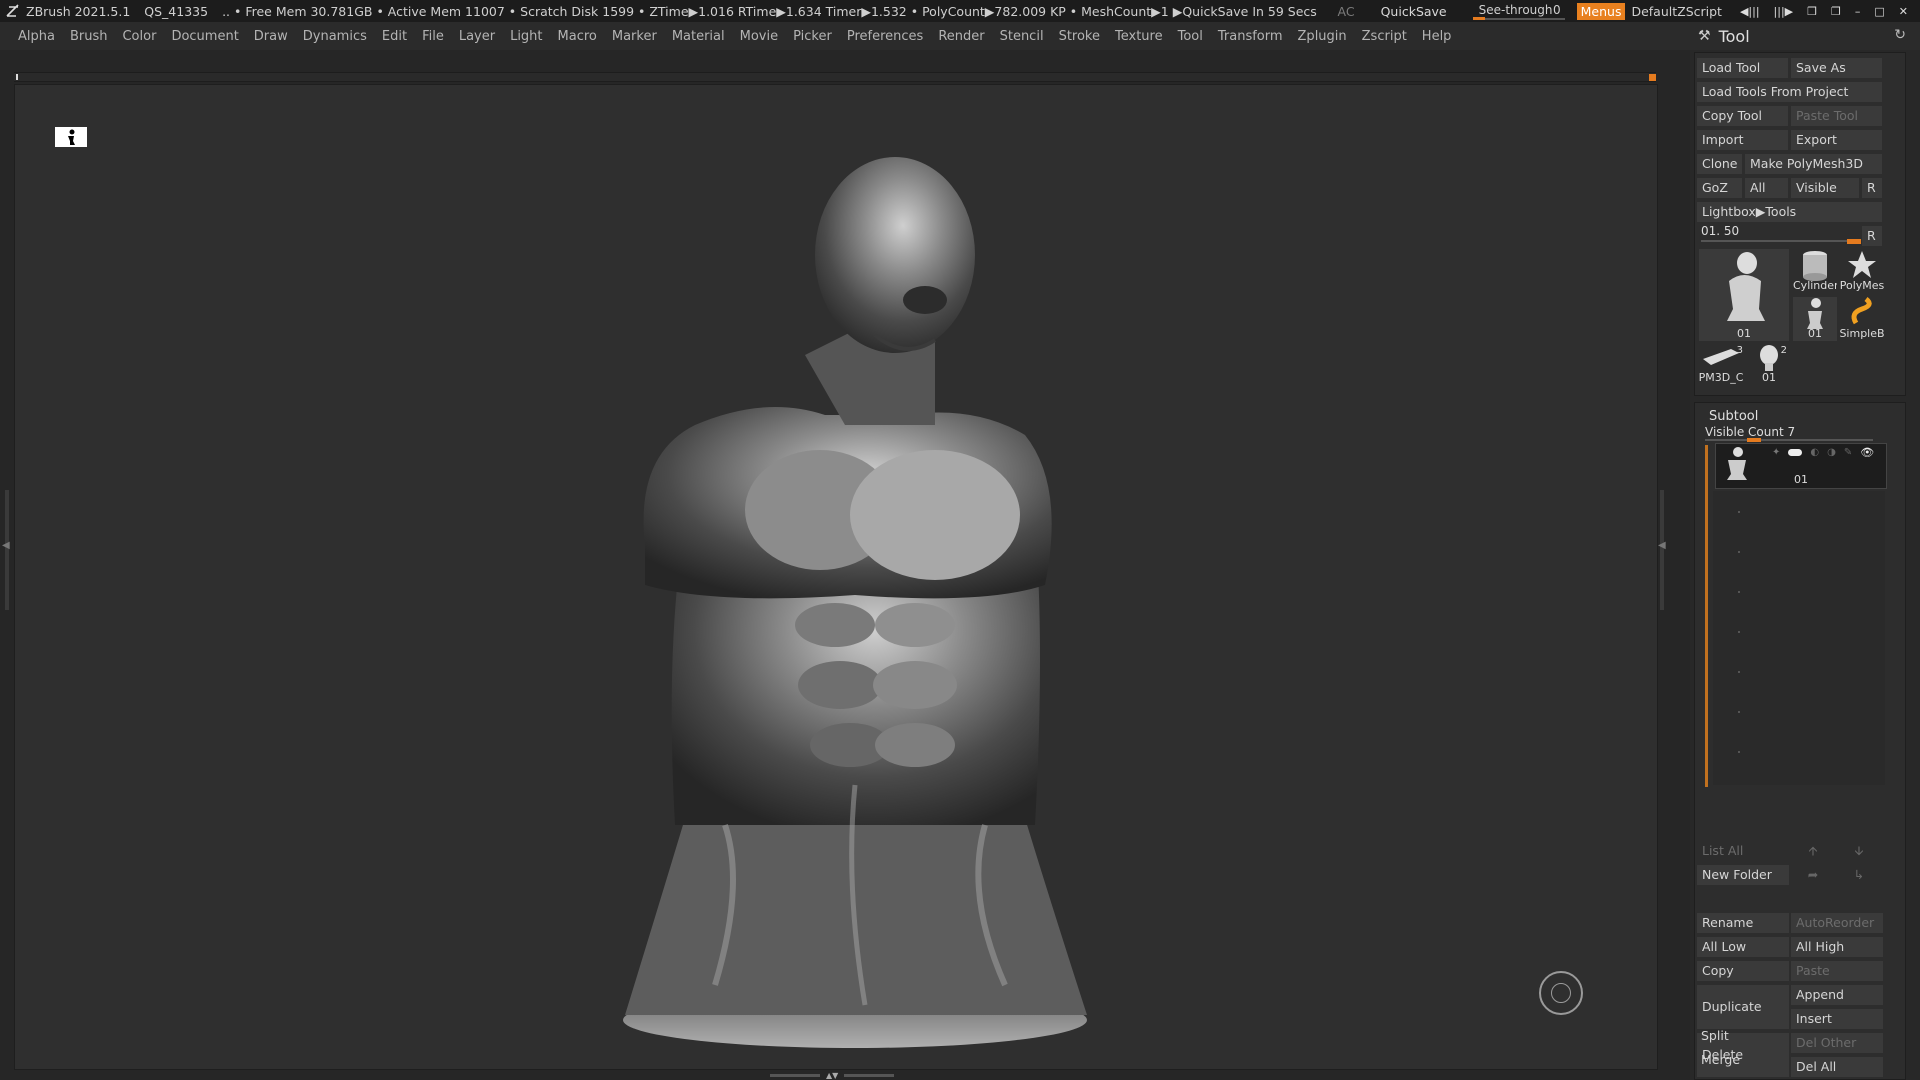  What do you see at coordinates (1872, 188) in the screenshot?
I see `goz-r-button: R` at bounding box center [1872, 188].